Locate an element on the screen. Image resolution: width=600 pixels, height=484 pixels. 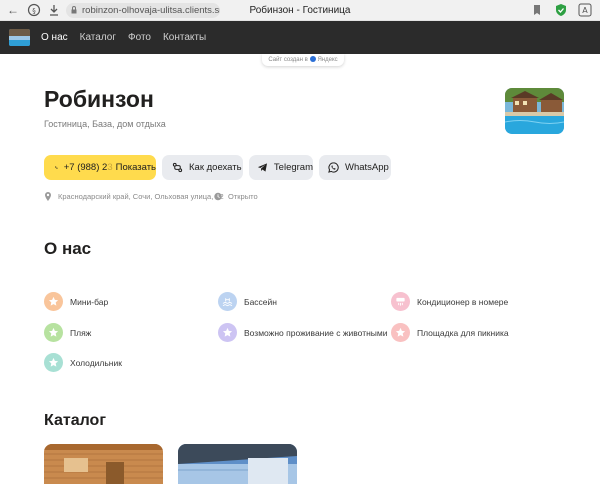
feature-label: Площадка для пикника is located at coordinates (463, 332).